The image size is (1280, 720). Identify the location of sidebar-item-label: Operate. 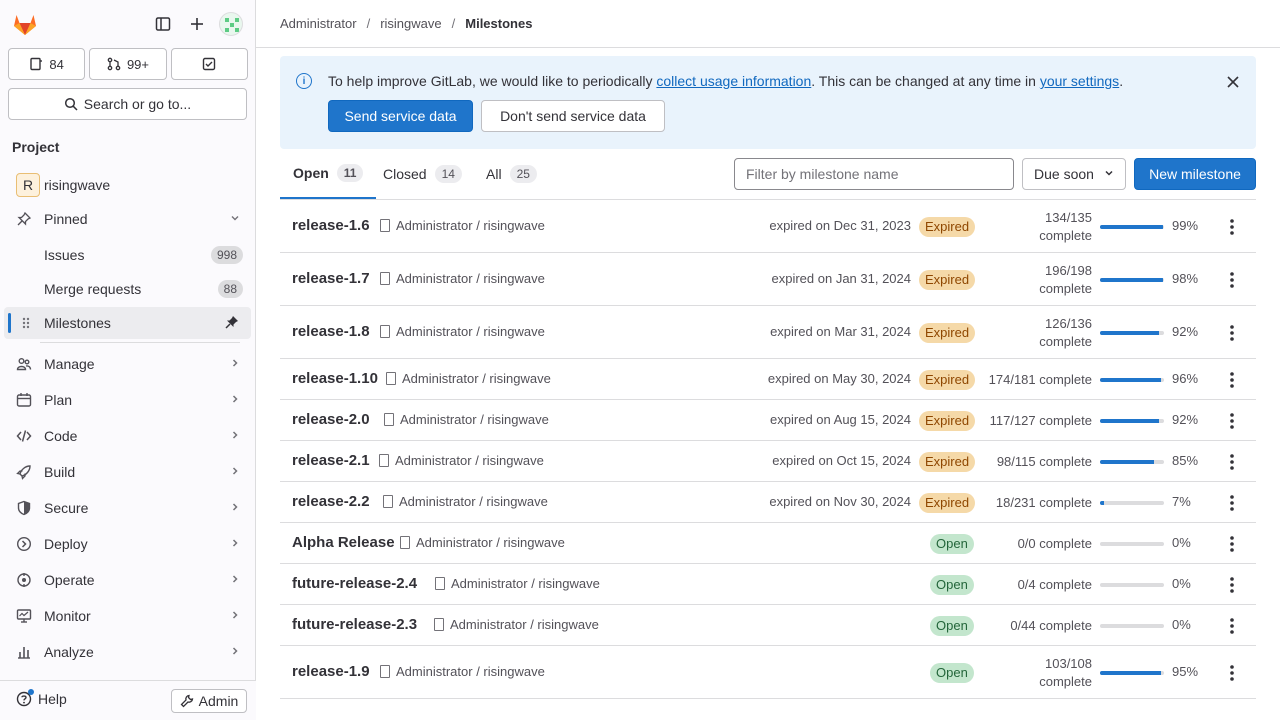
(69, 580).